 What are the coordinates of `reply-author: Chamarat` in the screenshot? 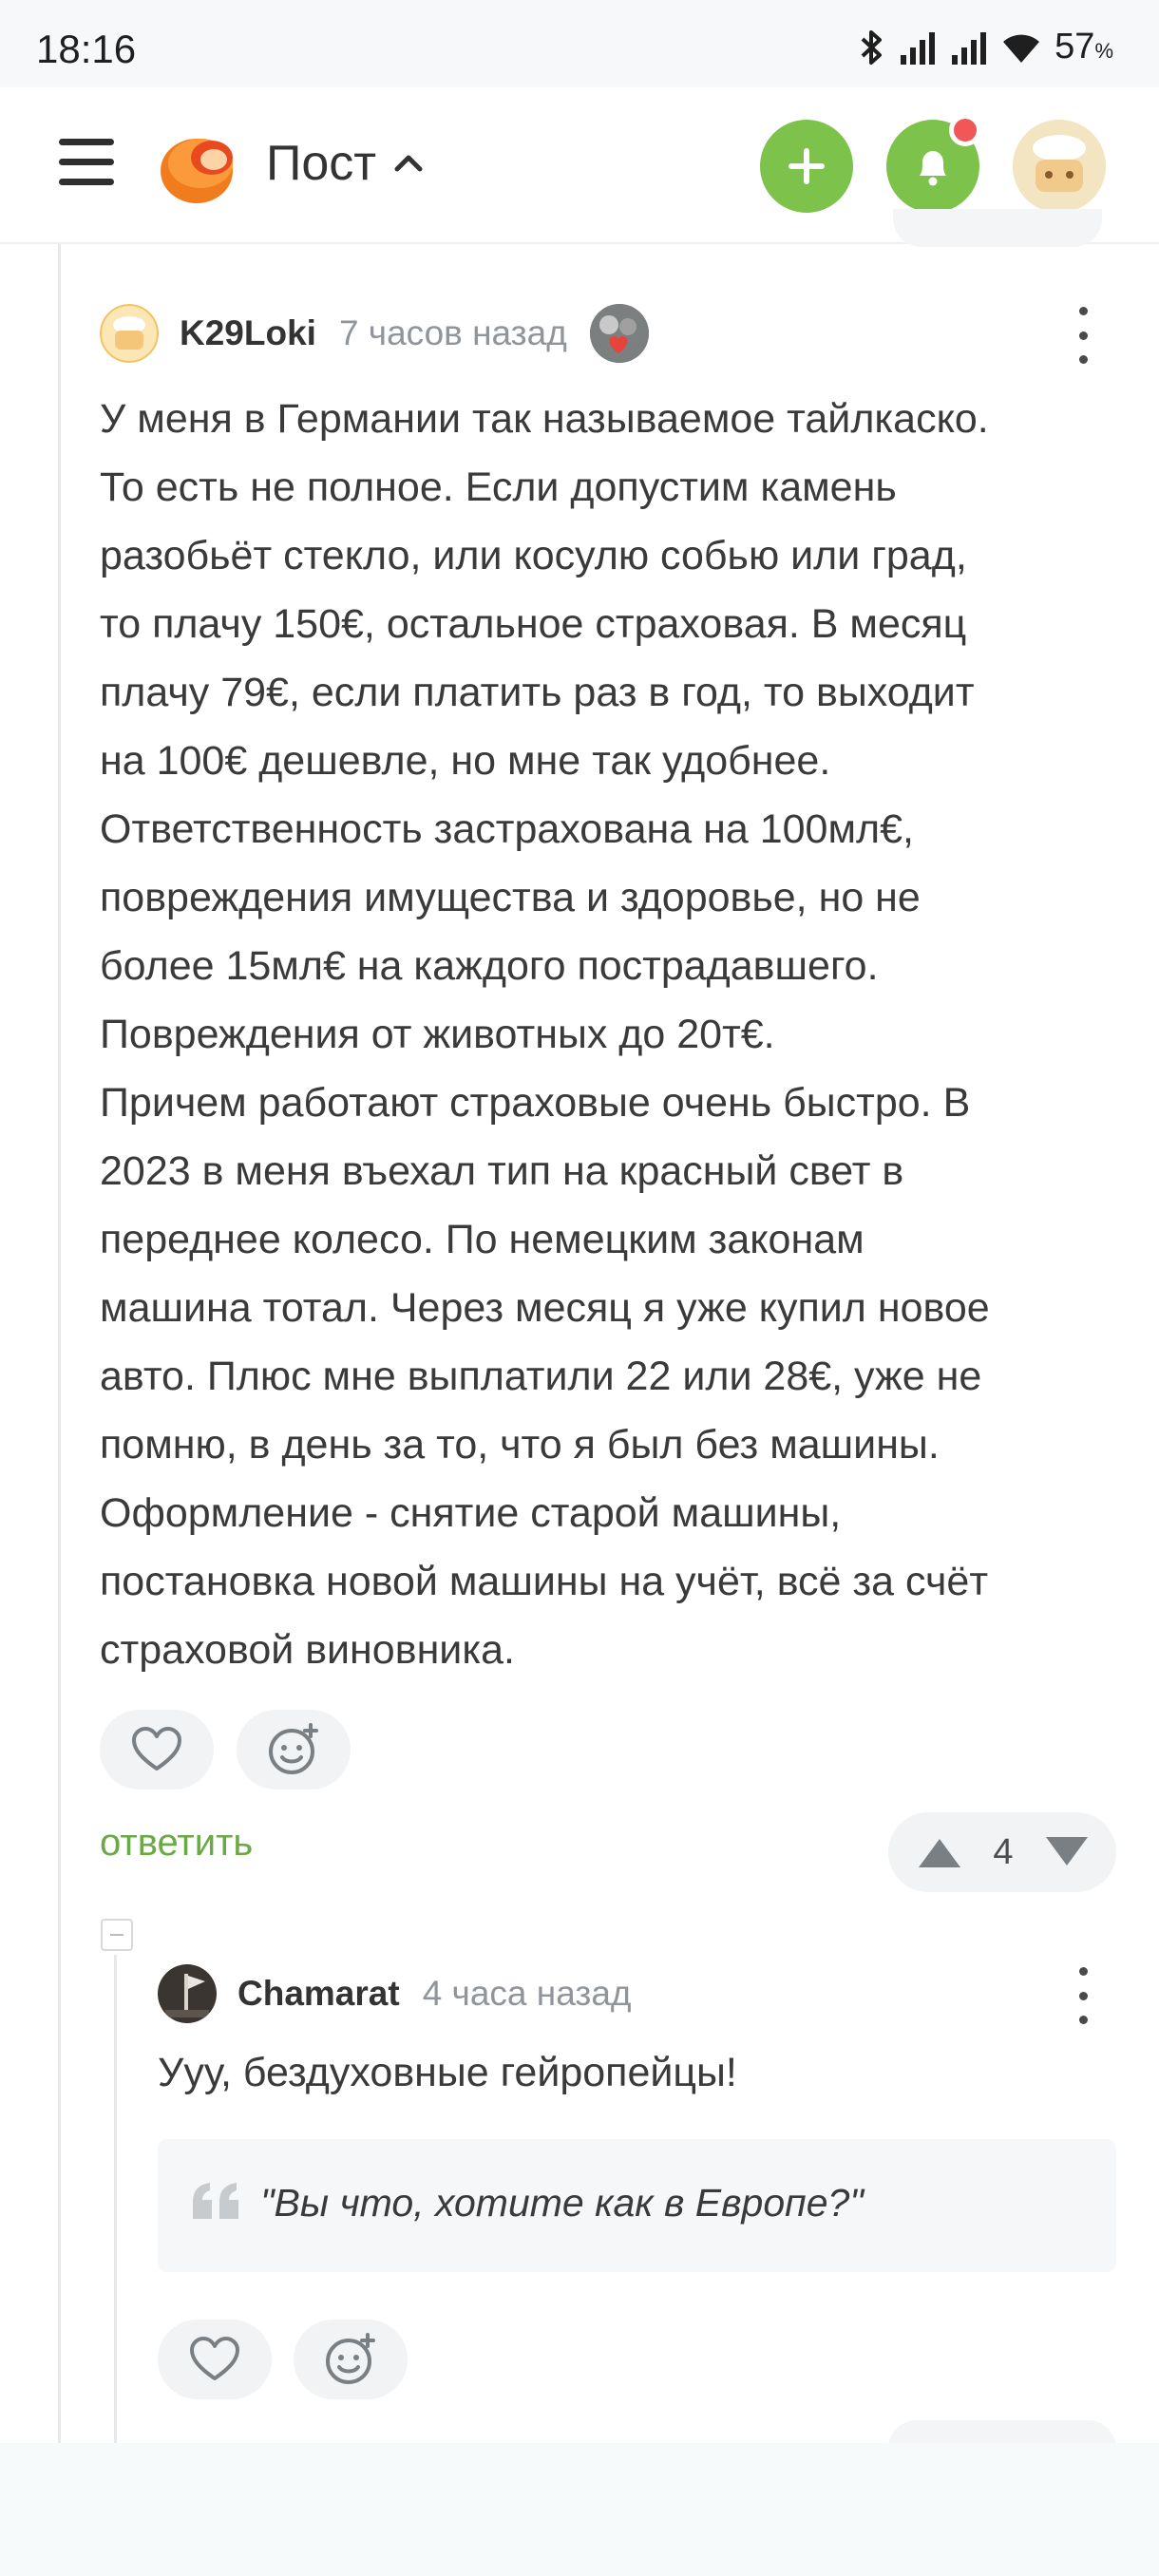 It's located at (319, 1994).